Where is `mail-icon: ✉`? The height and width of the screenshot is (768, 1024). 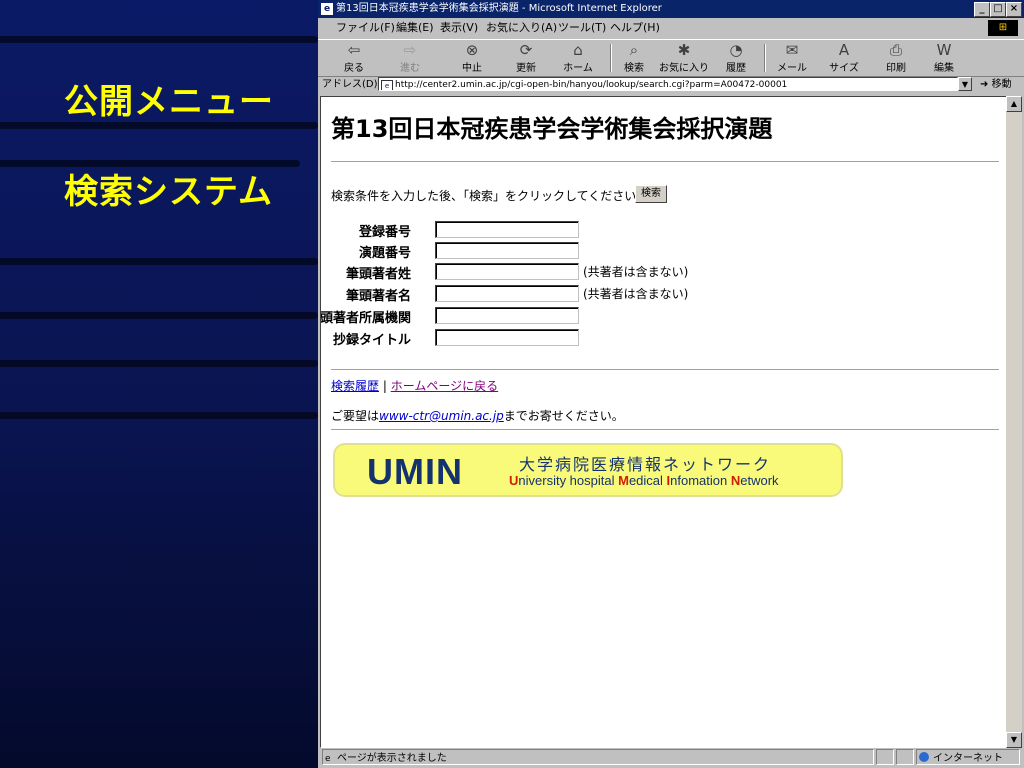
mail-icon: ✉ is located at coordinates (792, 50).